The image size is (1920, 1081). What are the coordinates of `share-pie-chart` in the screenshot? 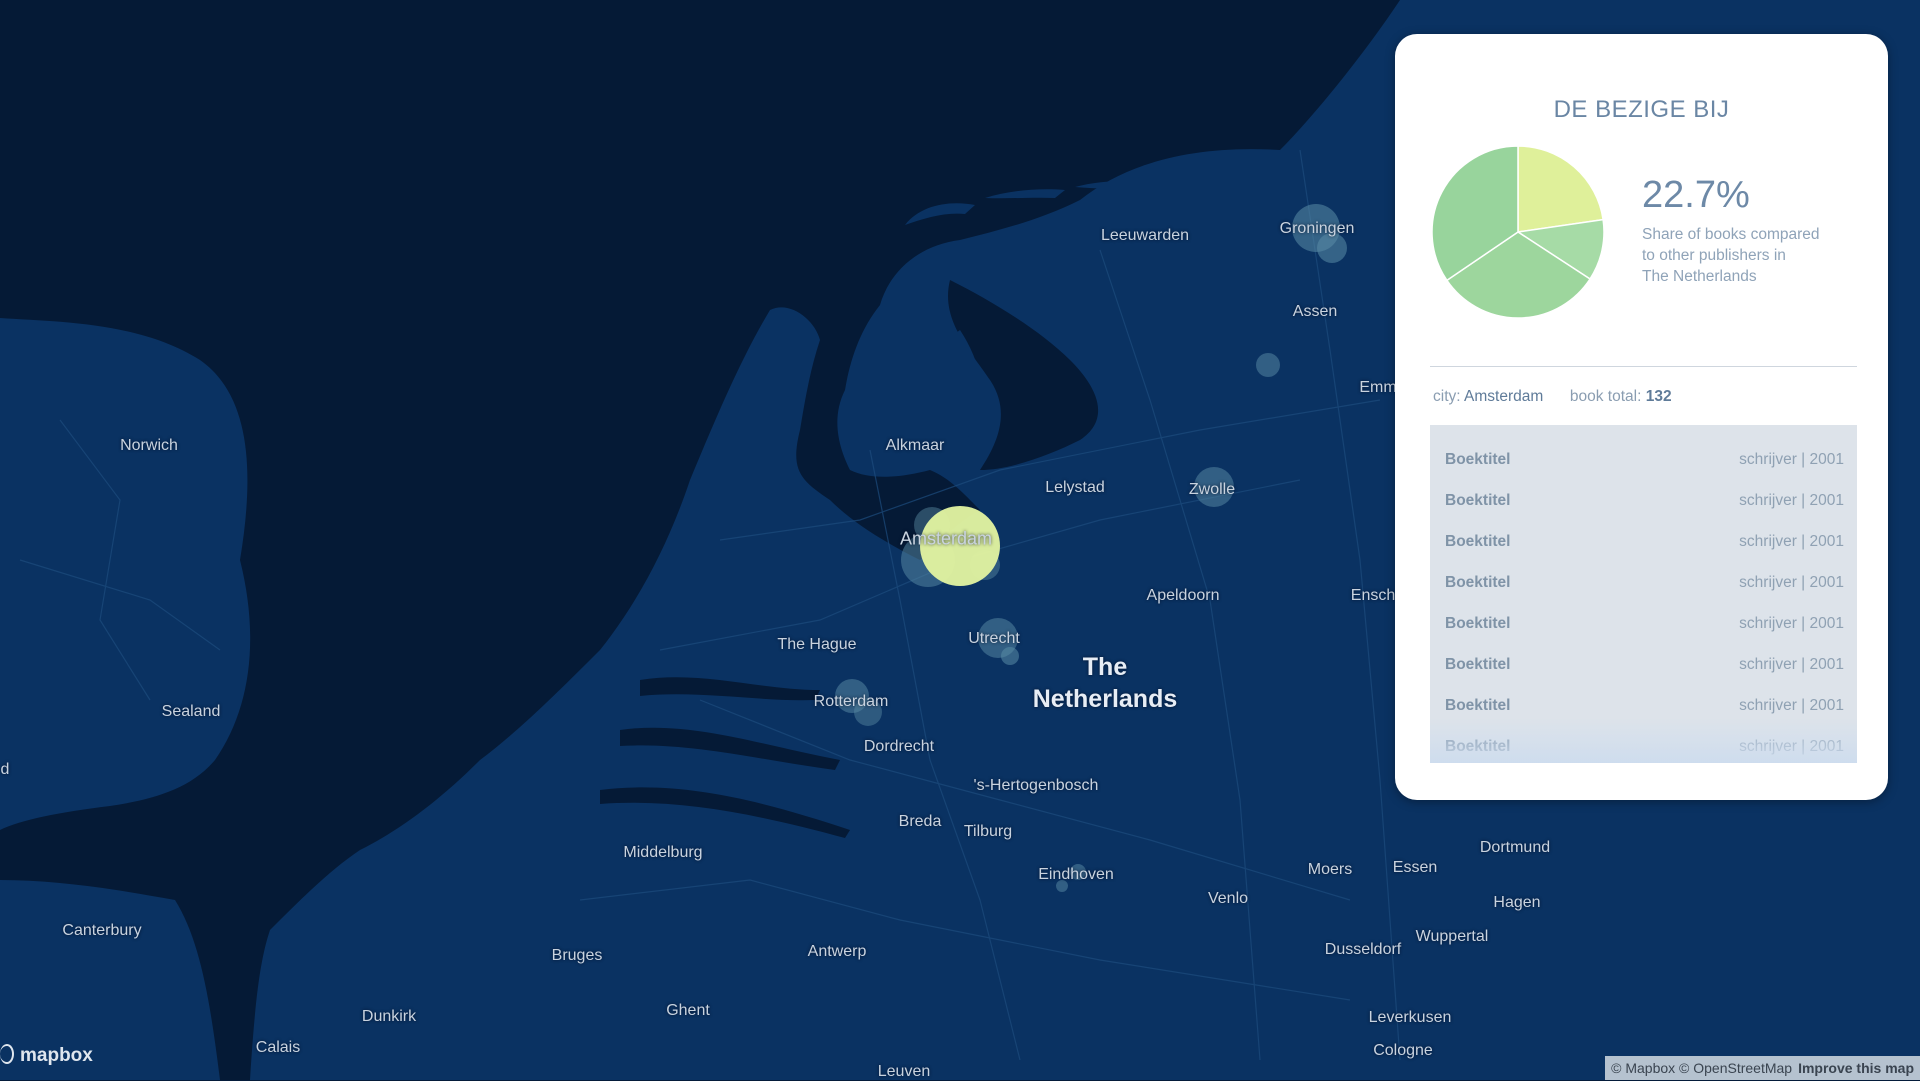 It's located at (1518, 234).